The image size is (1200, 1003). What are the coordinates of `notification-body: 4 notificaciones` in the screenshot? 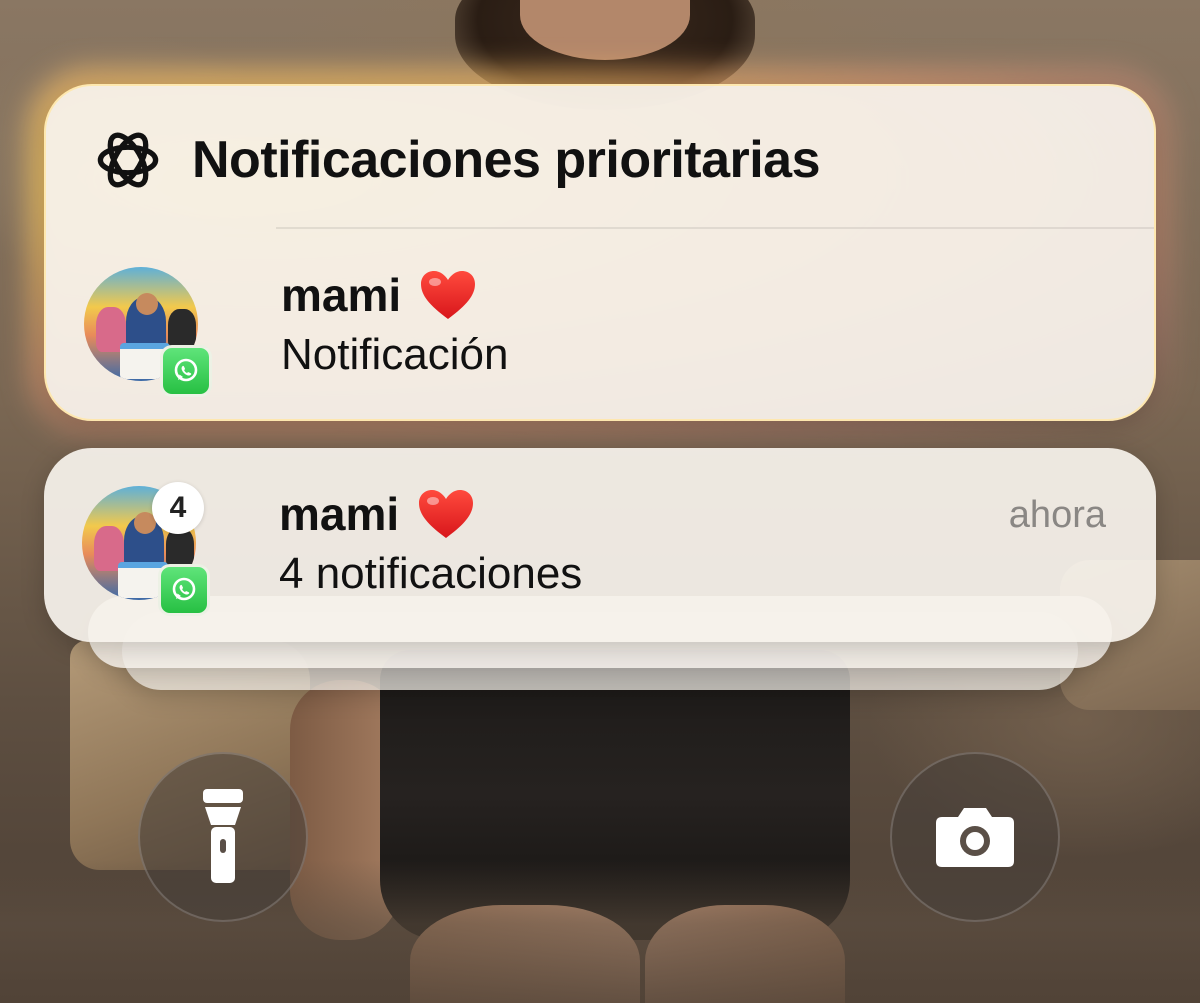 It's located at (431, 573).